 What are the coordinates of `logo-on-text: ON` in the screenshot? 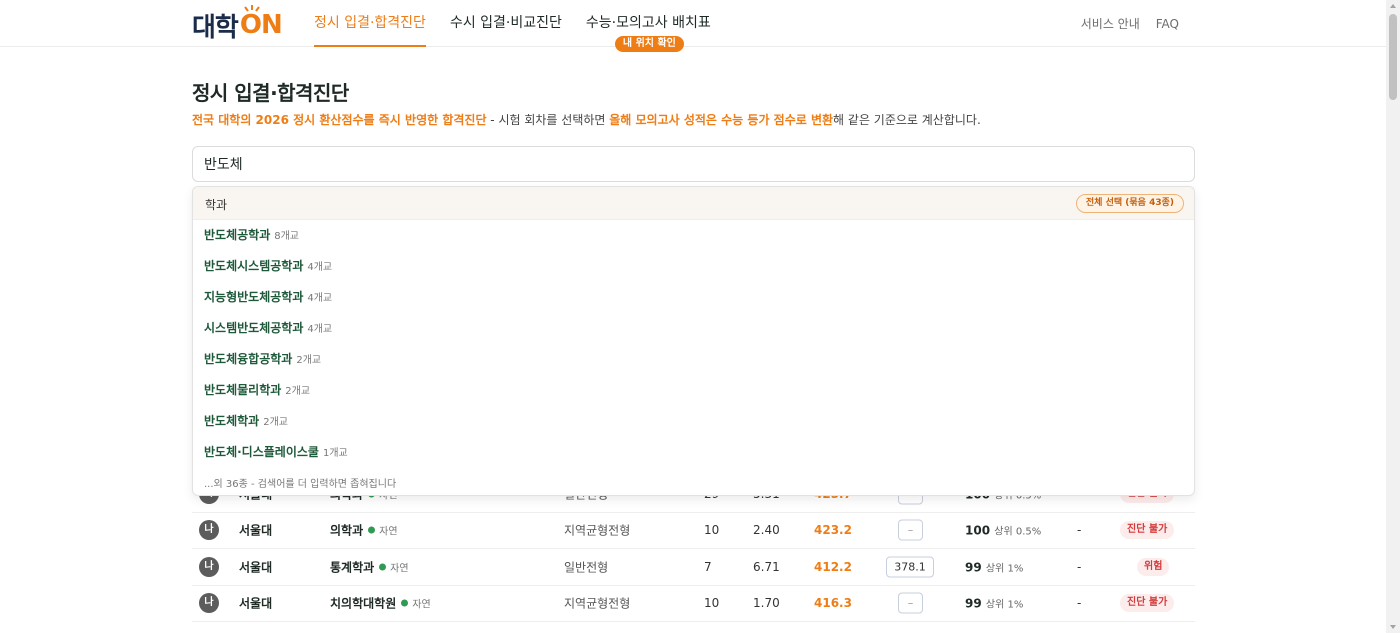 It's located at (261, 25).